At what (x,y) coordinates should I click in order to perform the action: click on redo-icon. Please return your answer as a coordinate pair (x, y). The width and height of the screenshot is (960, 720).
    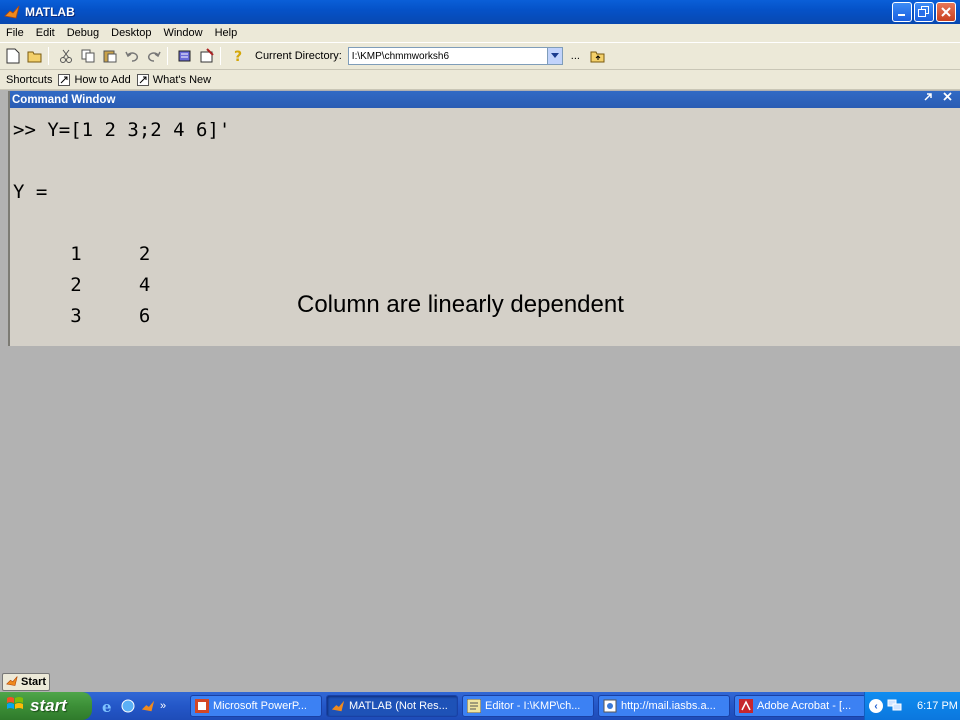
    Looking at the image, I should click on (154, 56).